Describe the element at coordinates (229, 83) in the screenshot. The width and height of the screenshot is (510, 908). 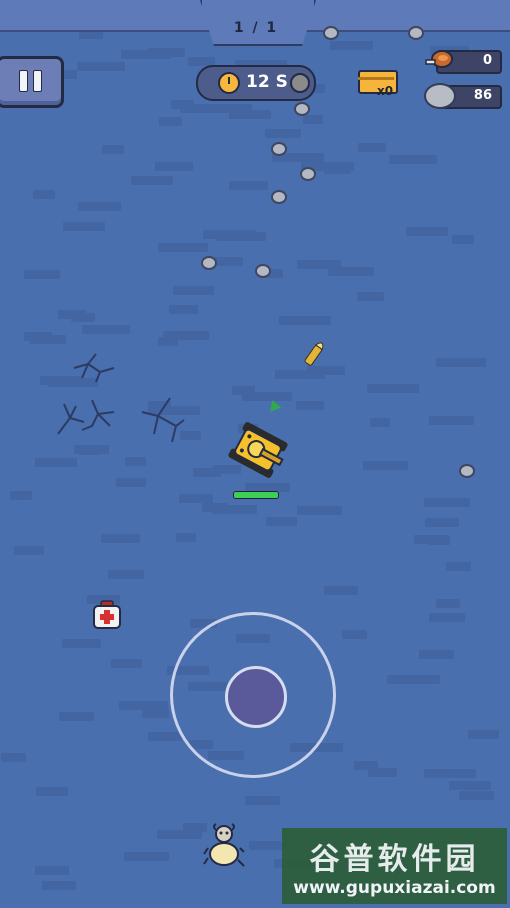
I see `alarm-clock-icon` at that location.